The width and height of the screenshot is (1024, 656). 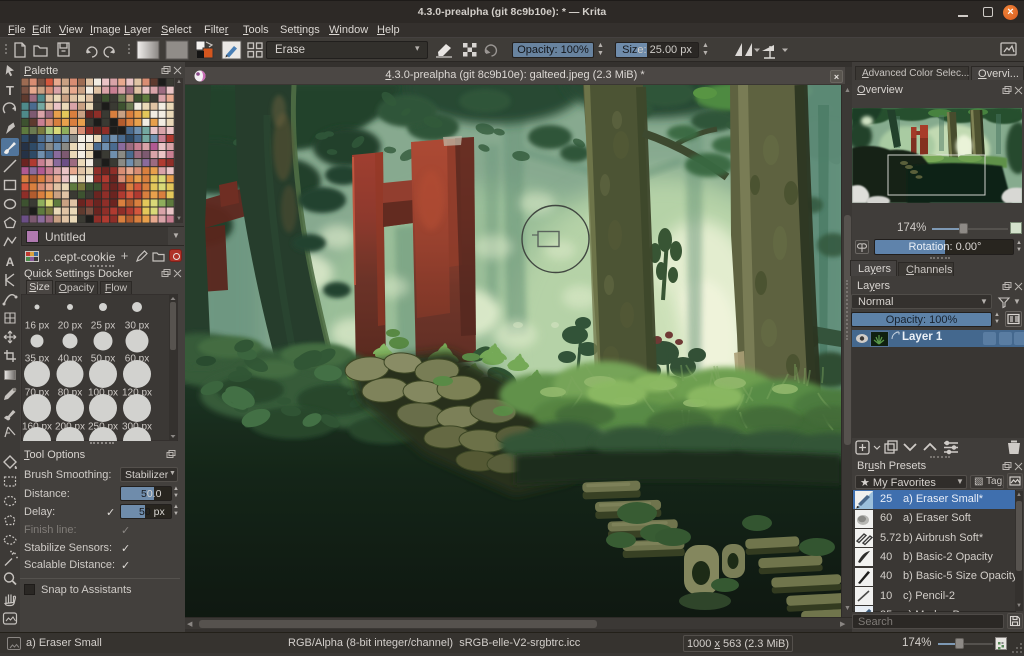 I want to click on svg-text: 16 px, so click(x=37, y=326).